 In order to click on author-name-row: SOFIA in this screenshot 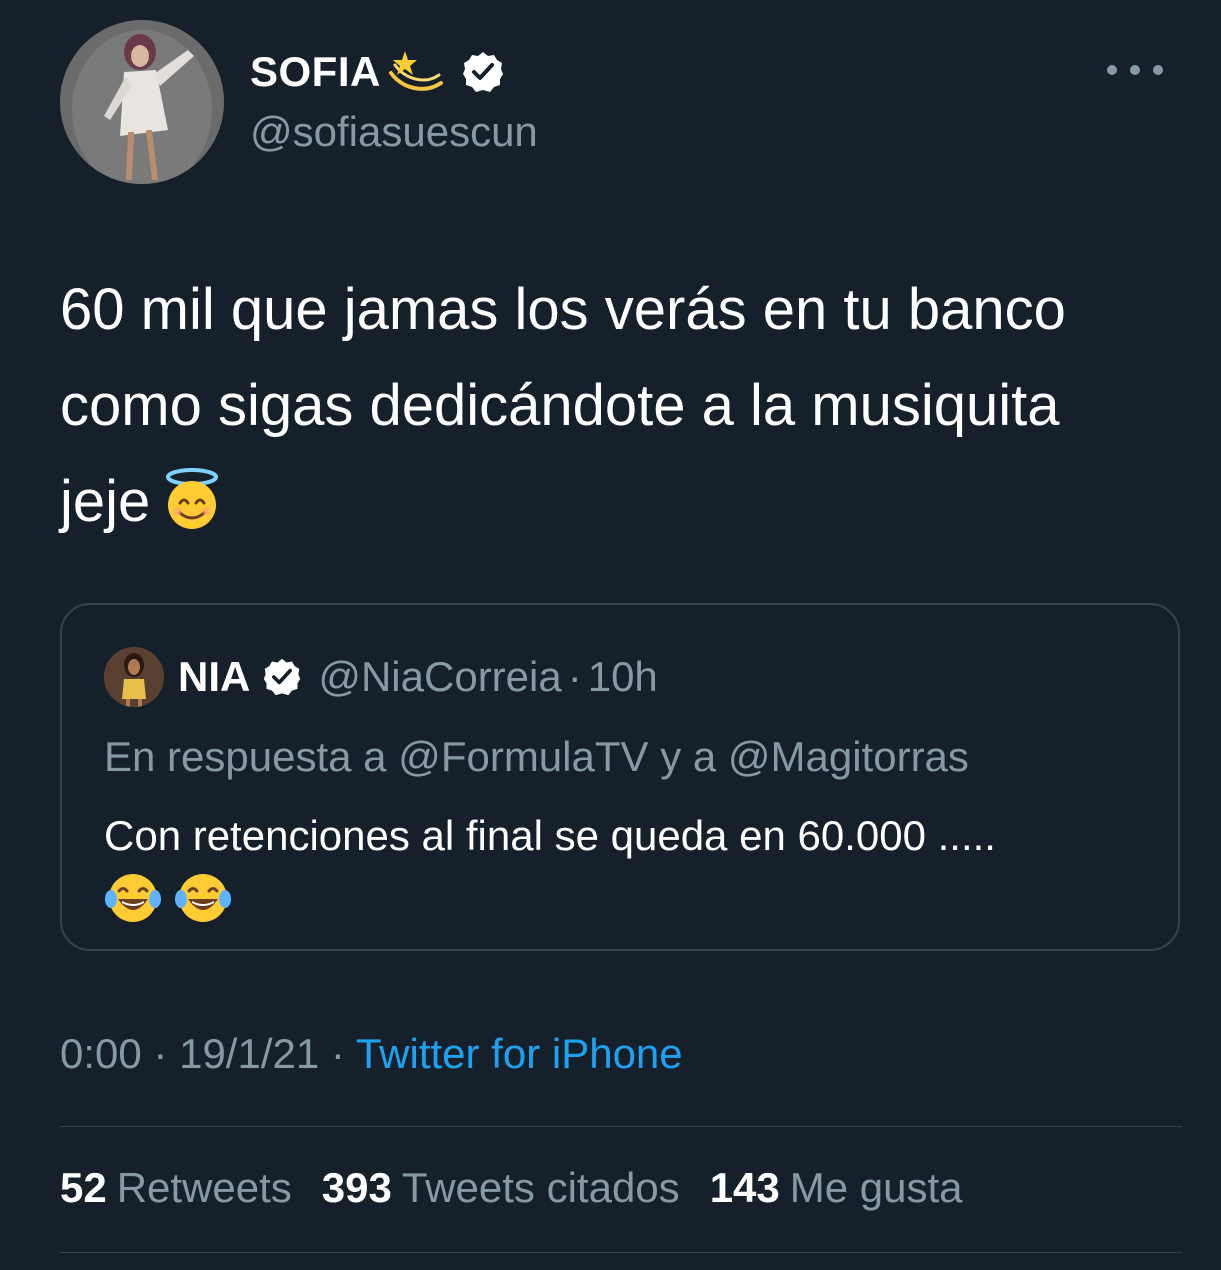, I will do `click(377, 72)`.